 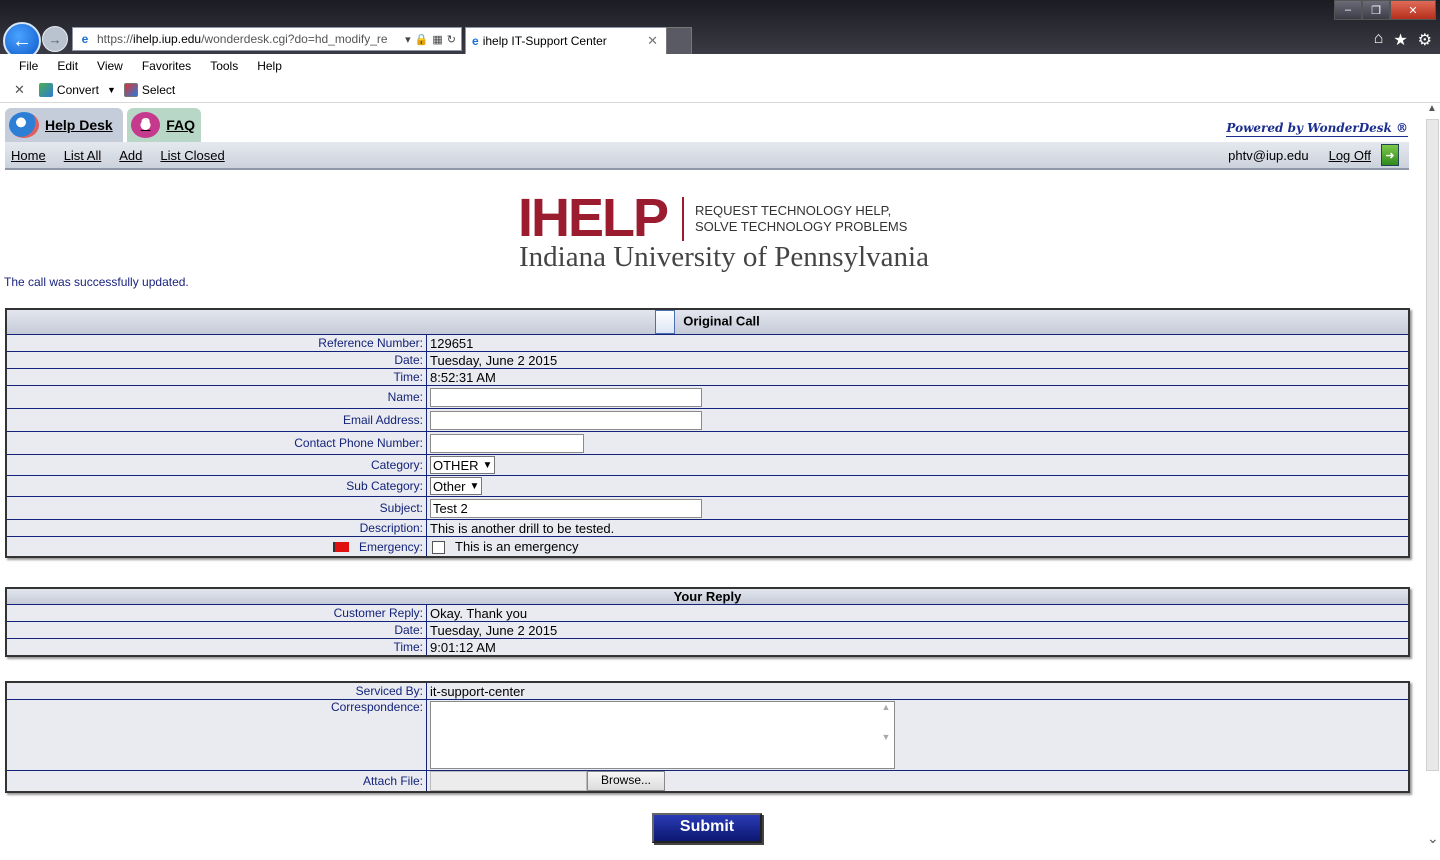 What do you see at coordinates (707, 828) in the screenshot?
I see `submit-button: Submit` at bounding box center [707, 828].